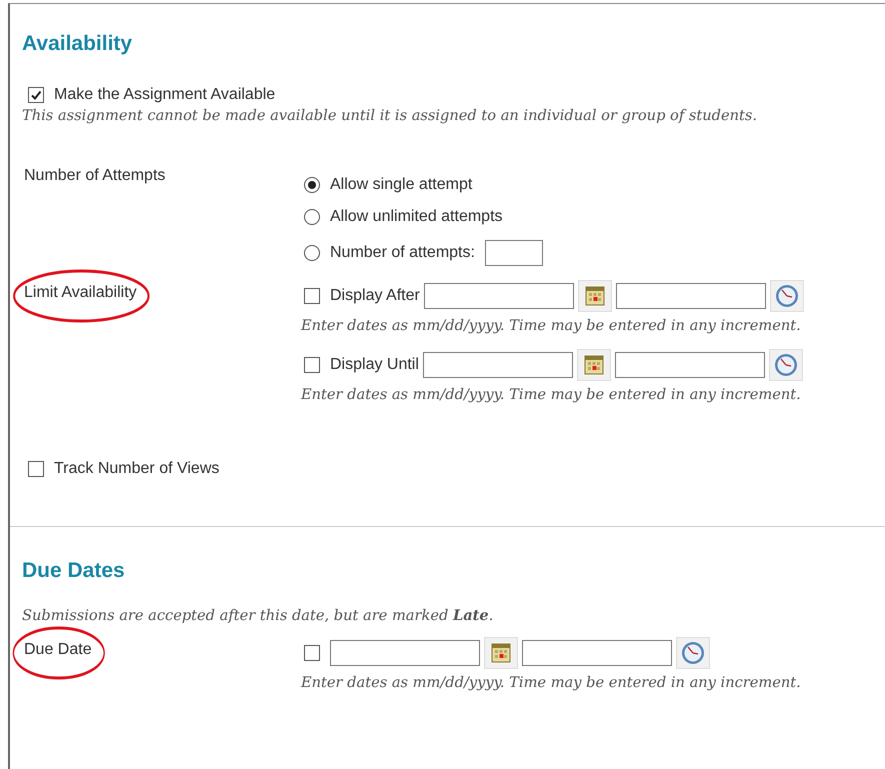  Describe the element at coordinates (77, 44) in the screenshot. I see `section-heading: Availability` at that location.